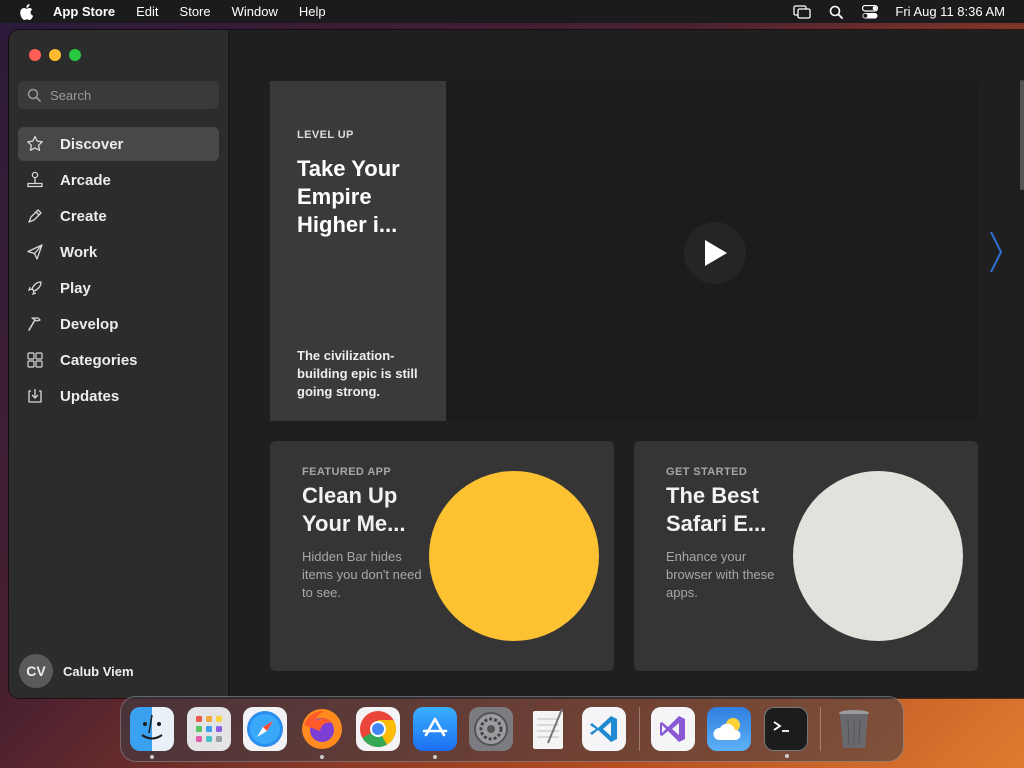 This screenshot has height=768, width=1024. I want to click on search-field, so click(118, 95).